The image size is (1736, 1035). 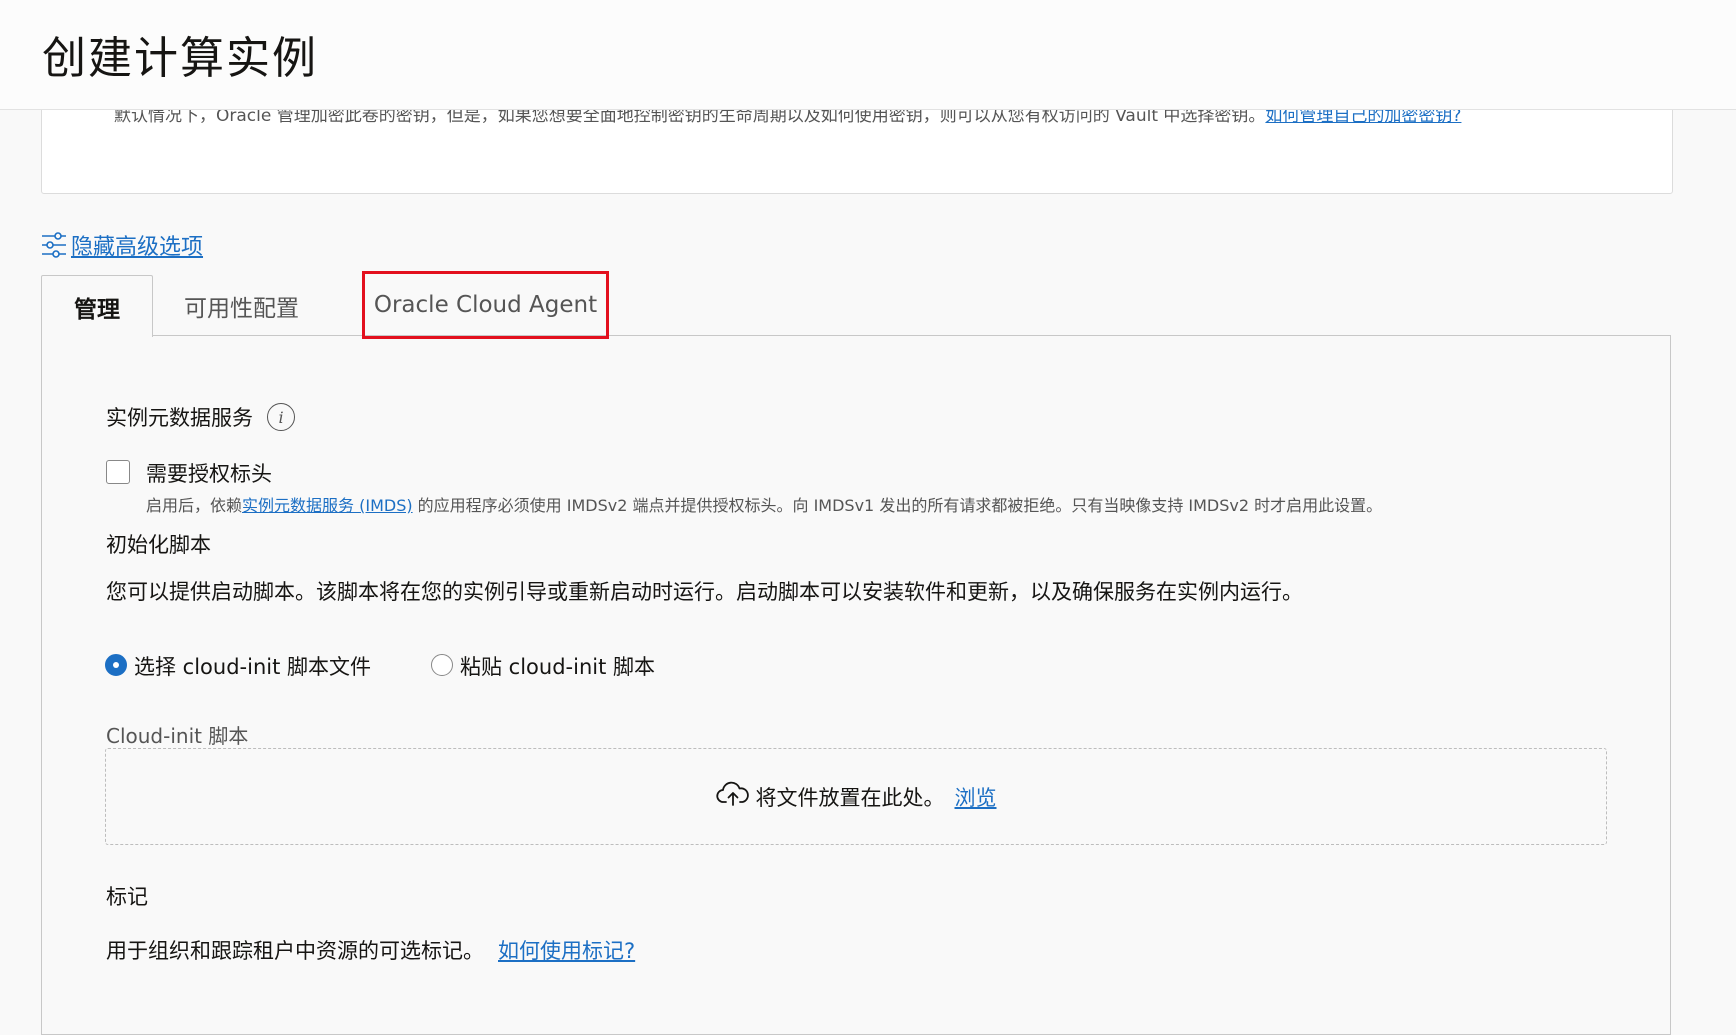 I want to click on info-icon: i, so click(x=281, y=417).